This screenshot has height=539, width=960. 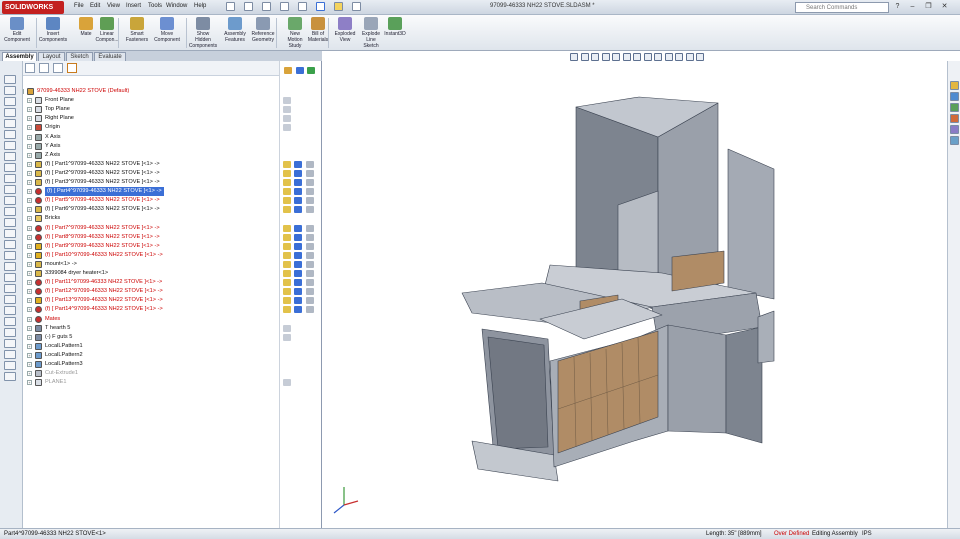 What do you see at coordinates (151, 118) in the screenshot?
I see `tree-item: + Right Plane` at bounding box center [151, 118].